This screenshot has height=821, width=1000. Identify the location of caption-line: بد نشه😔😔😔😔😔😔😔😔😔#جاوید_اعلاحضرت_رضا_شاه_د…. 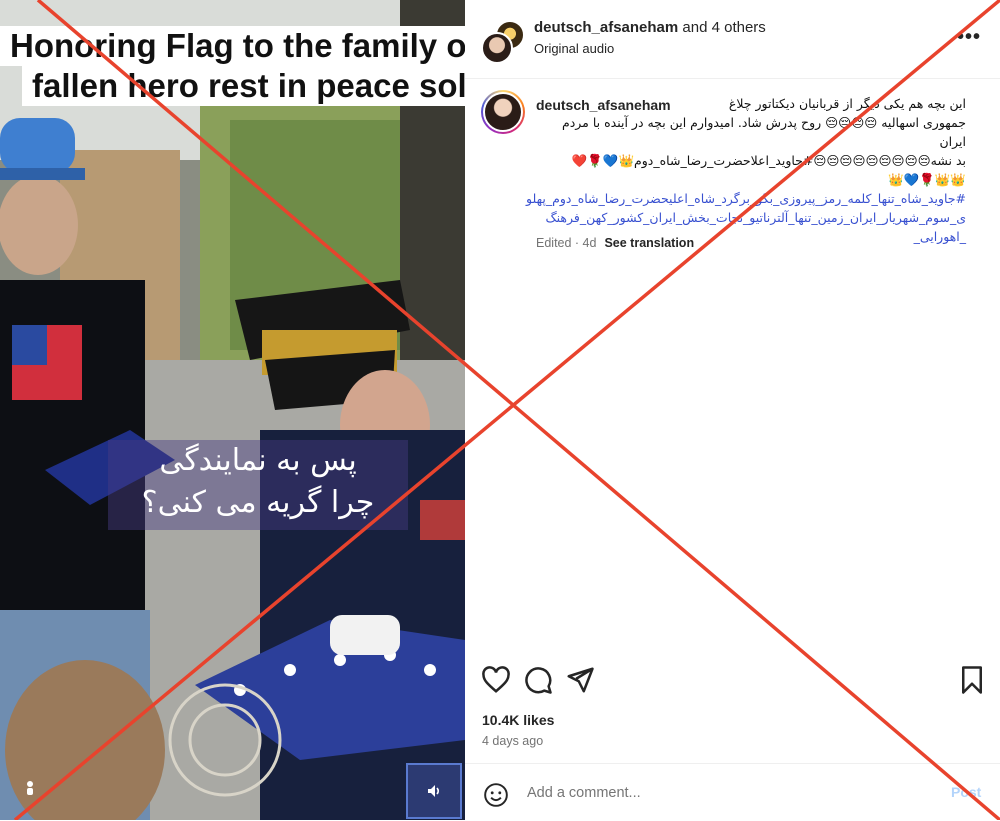
(768, 160).